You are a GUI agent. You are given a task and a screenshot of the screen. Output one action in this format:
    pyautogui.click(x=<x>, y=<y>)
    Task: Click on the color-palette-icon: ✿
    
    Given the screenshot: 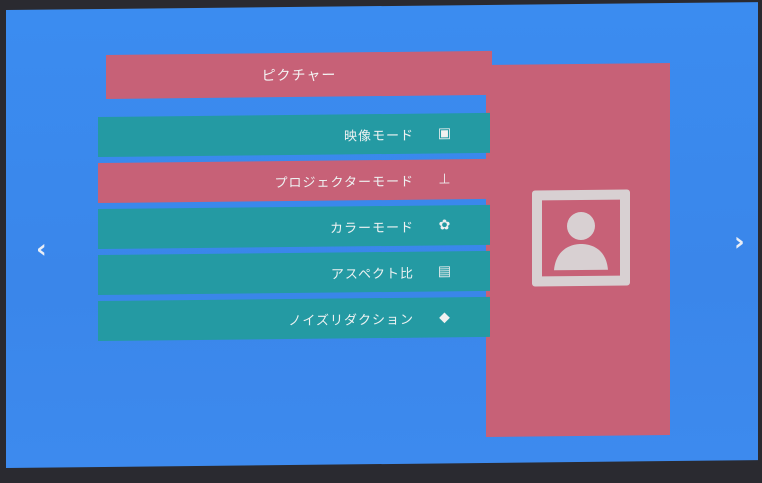 What is the action you would take?
    pyautogui.click(x=445, y=225)
    